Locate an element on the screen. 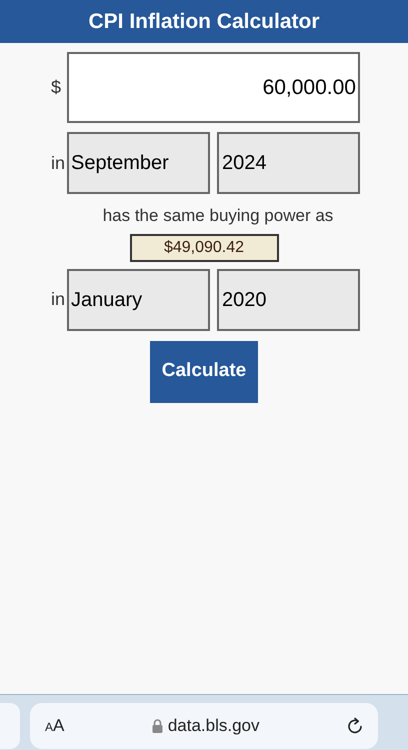 The width and height of the screenshot is (408, 750). year-select: 2020 is located at coordinates (288, 299).